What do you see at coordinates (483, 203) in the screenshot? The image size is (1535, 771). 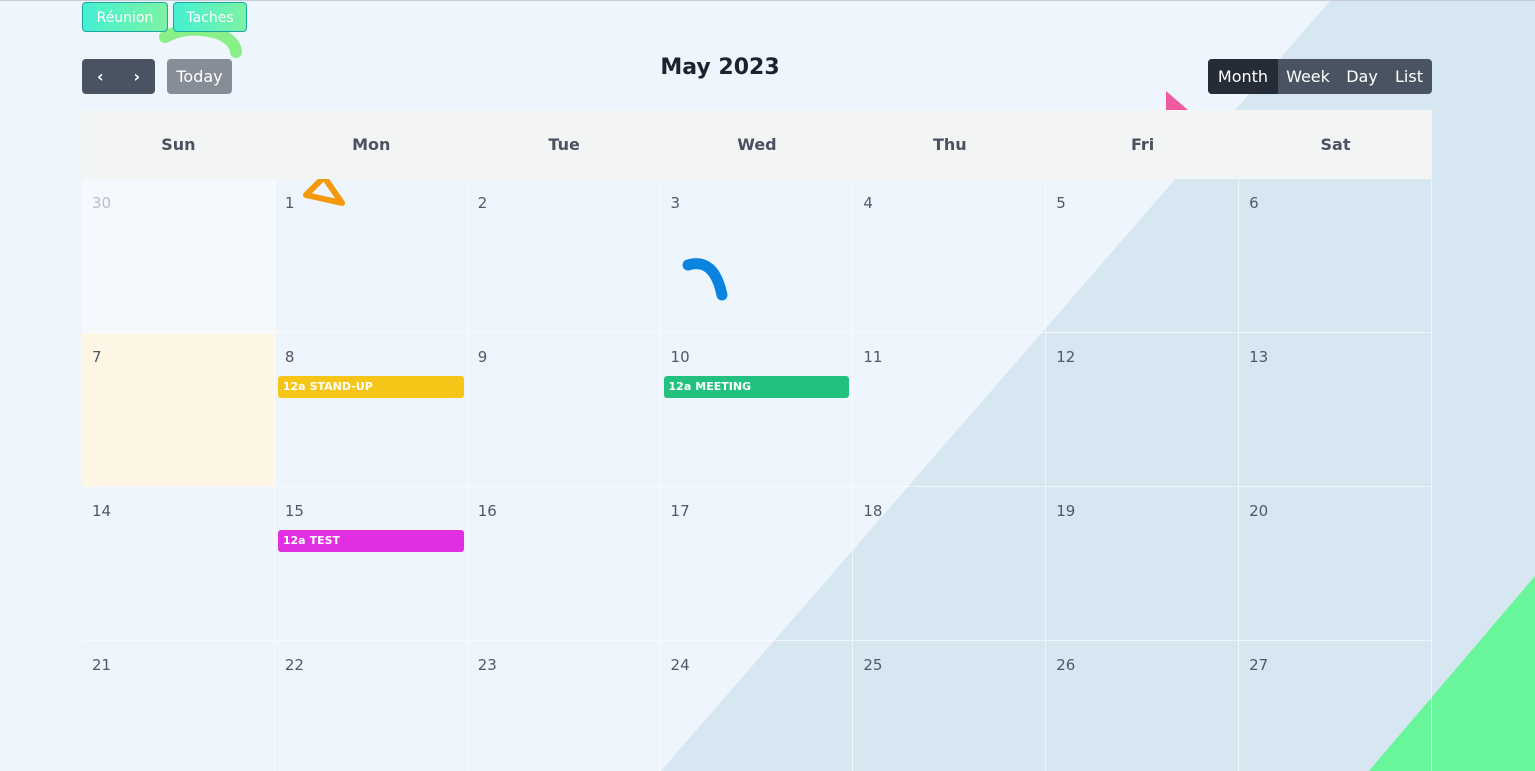 I see `day-number: 2` at bounding box center [483, 203].